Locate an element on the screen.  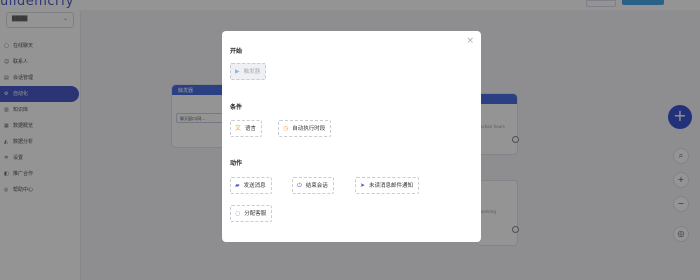
option-trigger: ▶ 触发器 is located at coordinates (248, 71).